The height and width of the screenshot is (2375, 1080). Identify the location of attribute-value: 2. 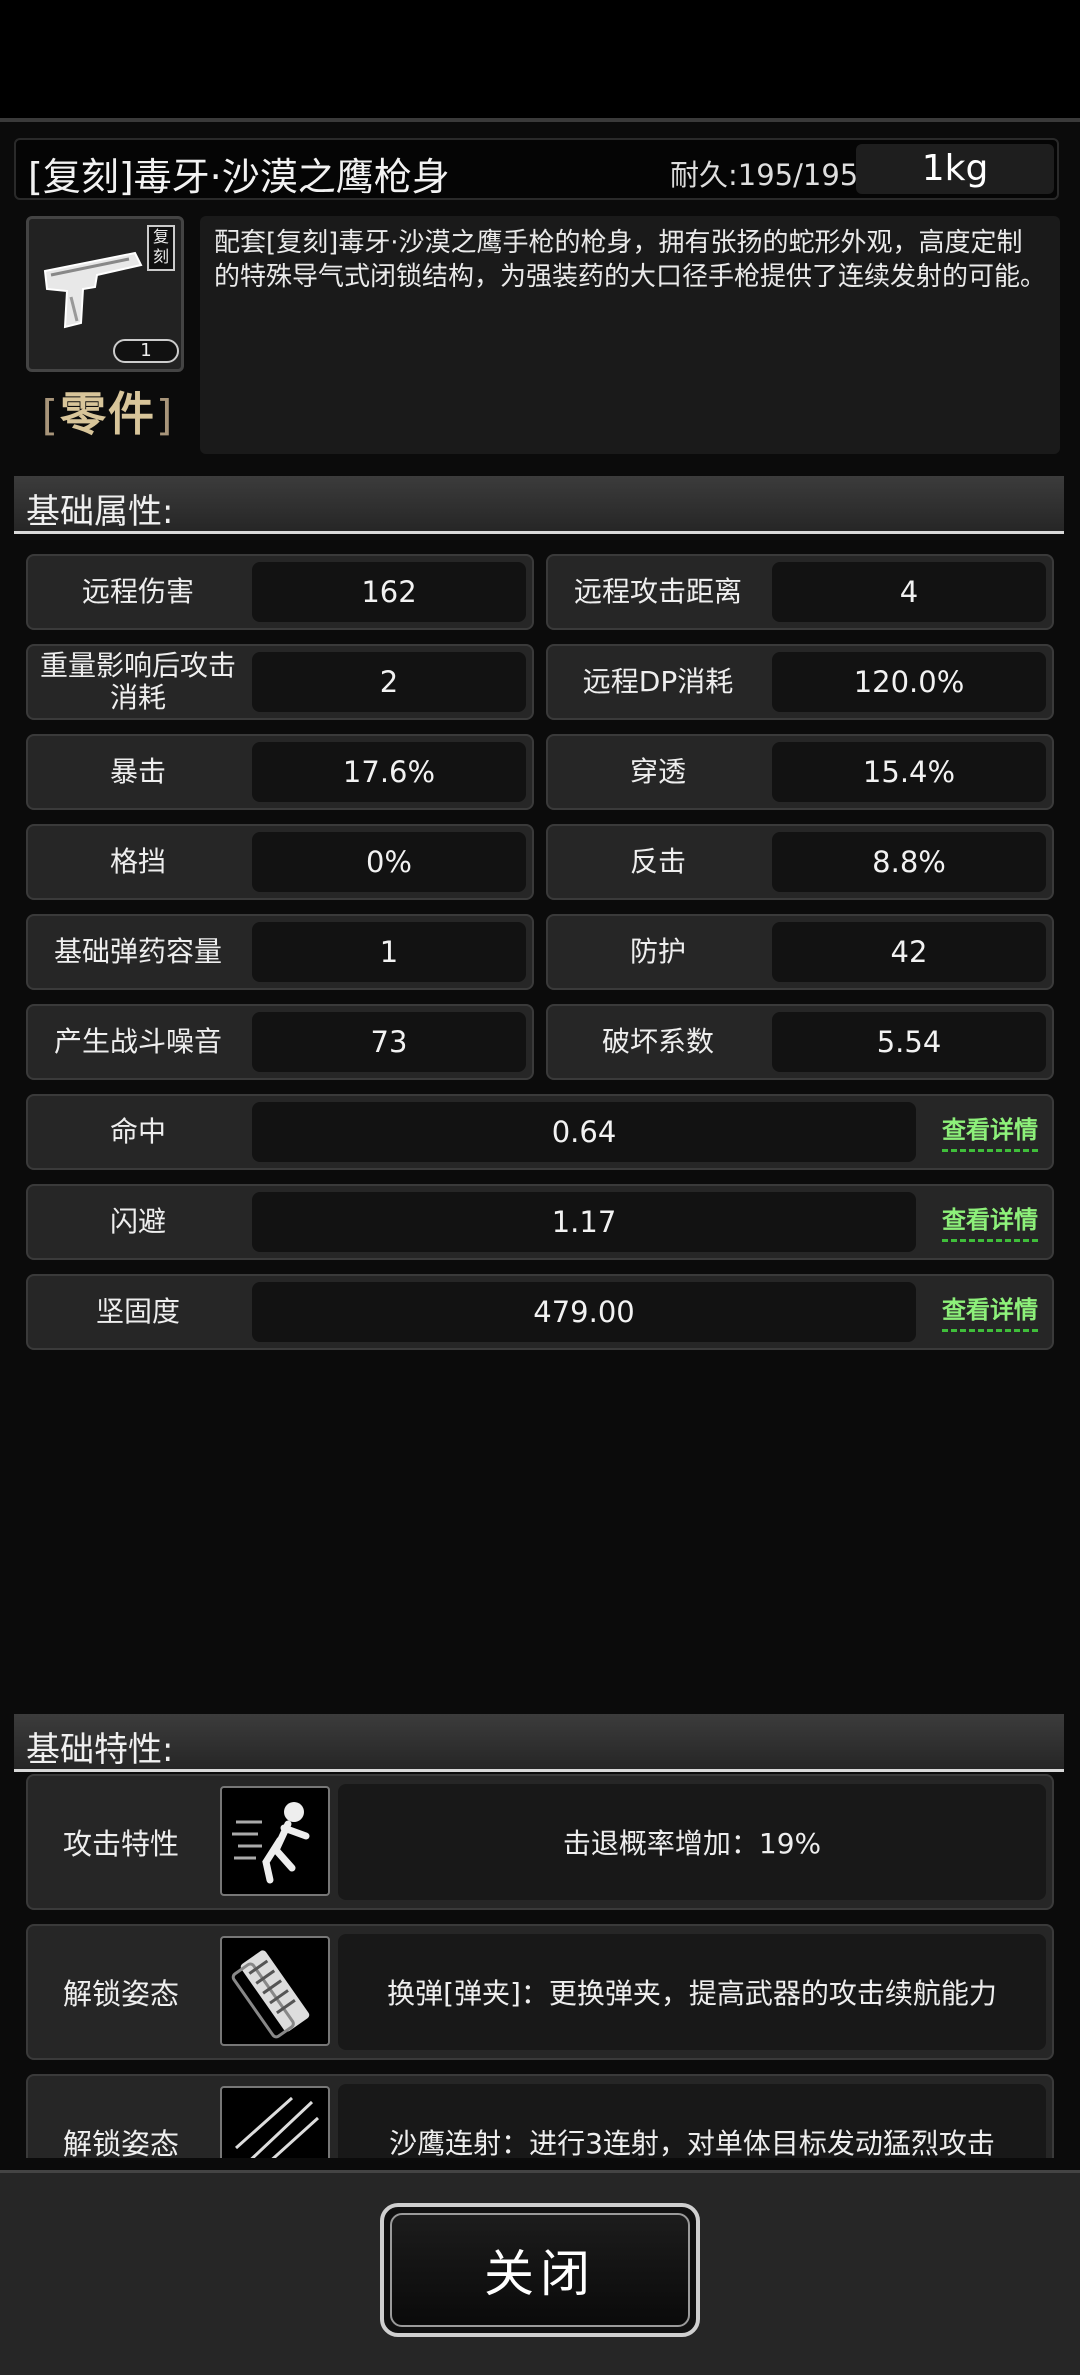
(389, 682).